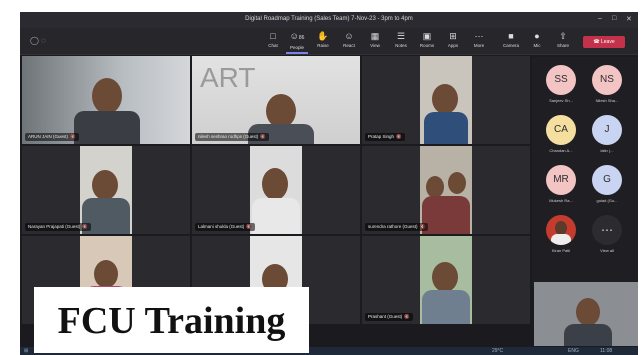 The image size is (642, 355). What do you see at coordinates (225, 227) in the screenshot?
I see `participant-name: Lalmani shukla (Guest) 🔇` at bounding box center [225, 227].